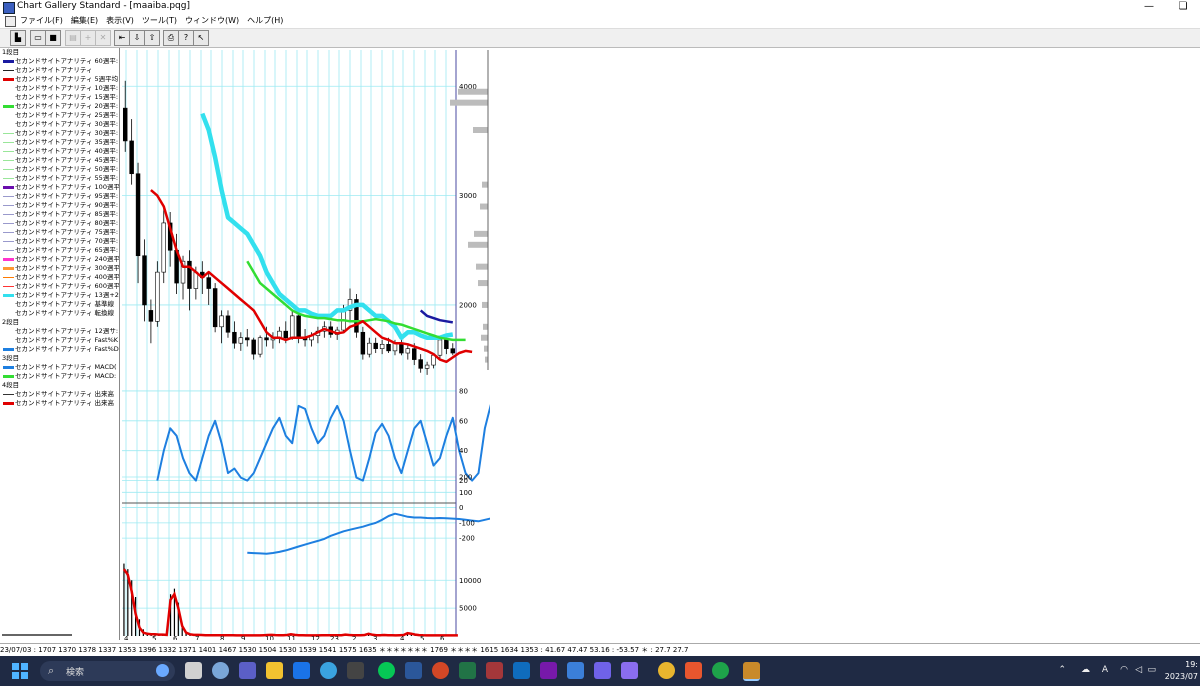 This screenshot has width=1200, height=686. I want to click on legend-panel1-item: セカンドサイトアナリティ 95週平:, so click(59, 196).